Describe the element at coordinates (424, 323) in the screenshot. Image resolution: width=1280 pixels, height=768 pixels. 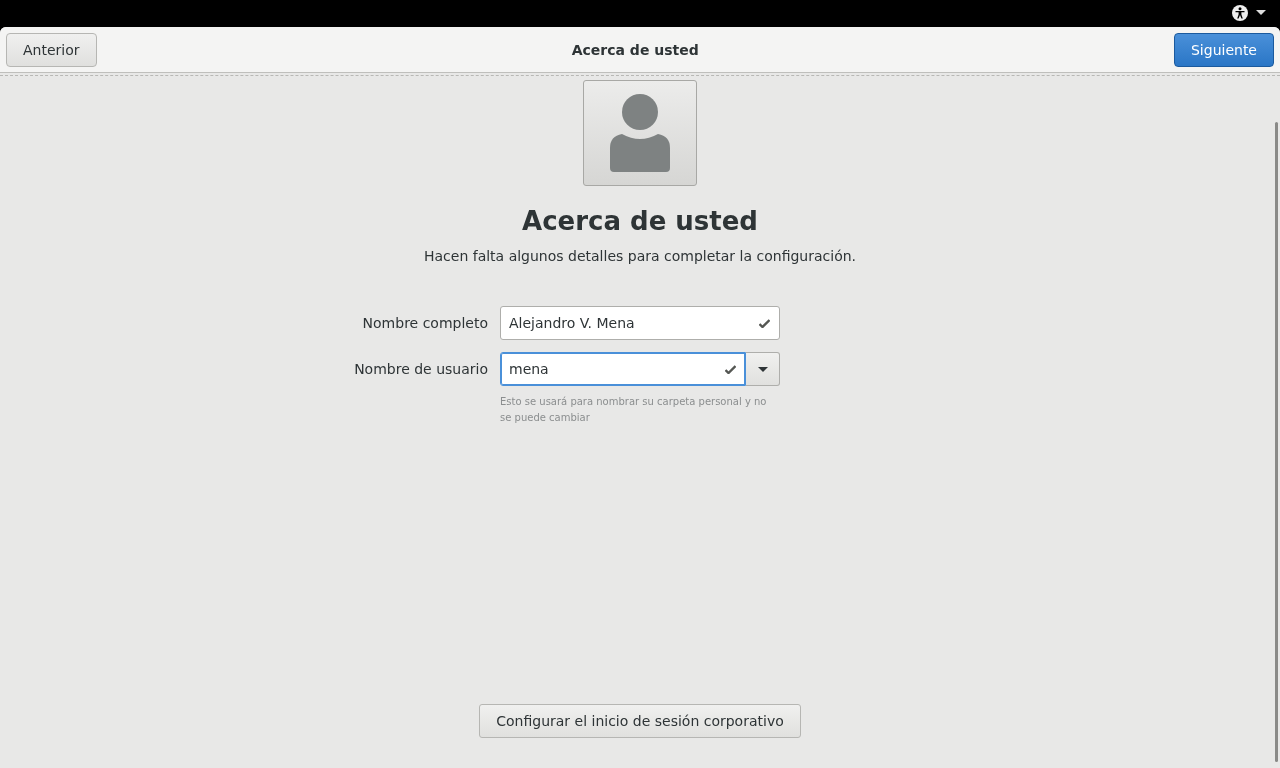
I see `field-label: Nombre completo` at that location.